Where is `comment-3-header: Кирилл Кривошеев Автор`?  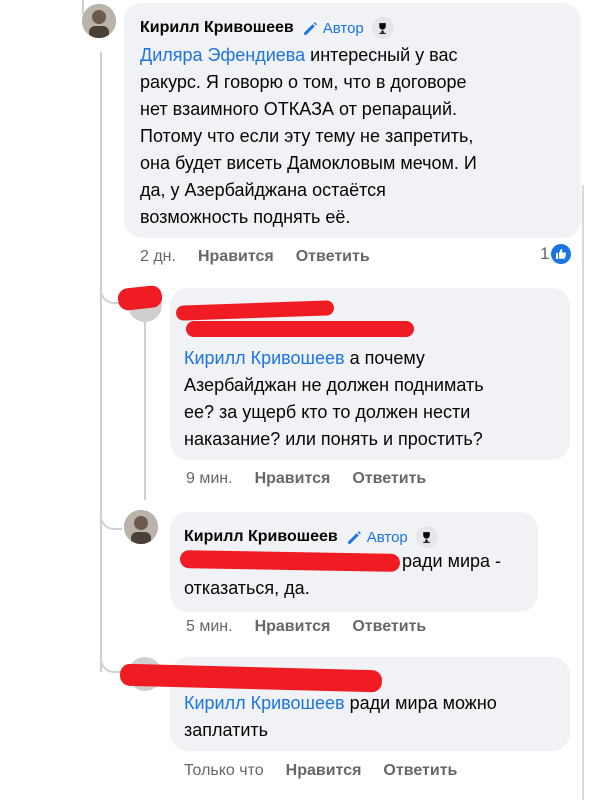 comment-3-header: Кирилл Кривошеев Автор is located at coordinates (311, 537).